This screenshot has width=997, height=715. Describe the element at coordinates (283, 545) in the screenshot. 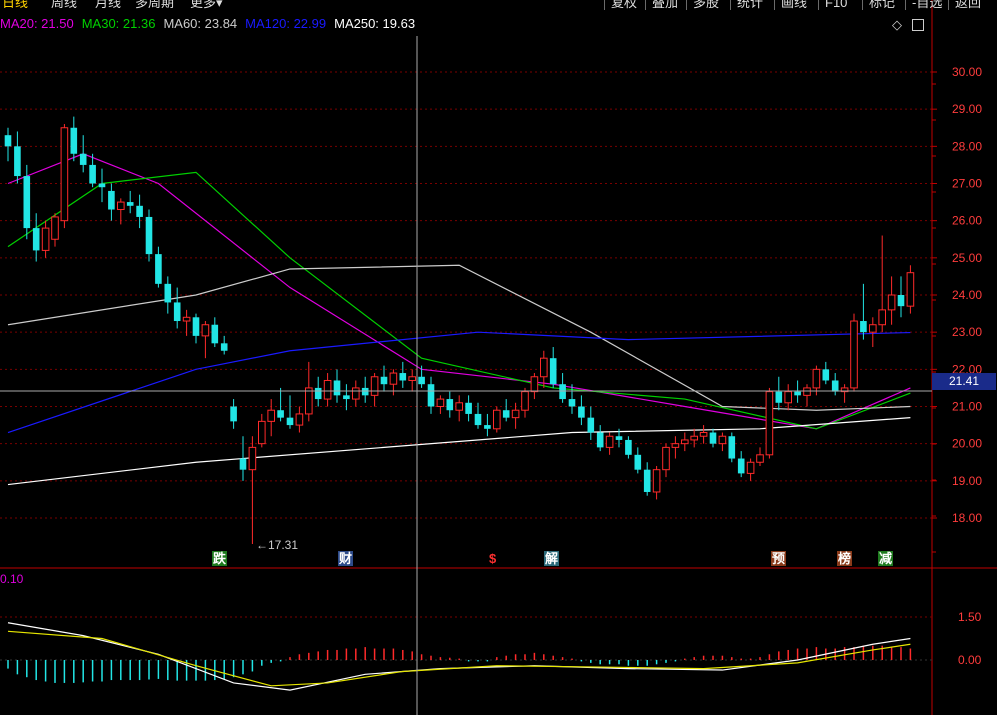

I see `low-price-value: 17.31` at that location.